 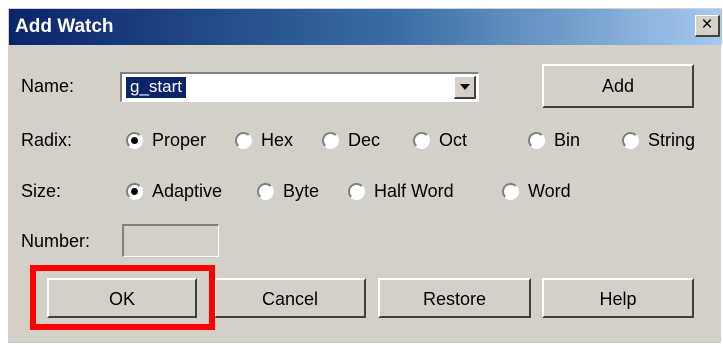 I want to click on size-radio-word, so click(x=510, y=191).